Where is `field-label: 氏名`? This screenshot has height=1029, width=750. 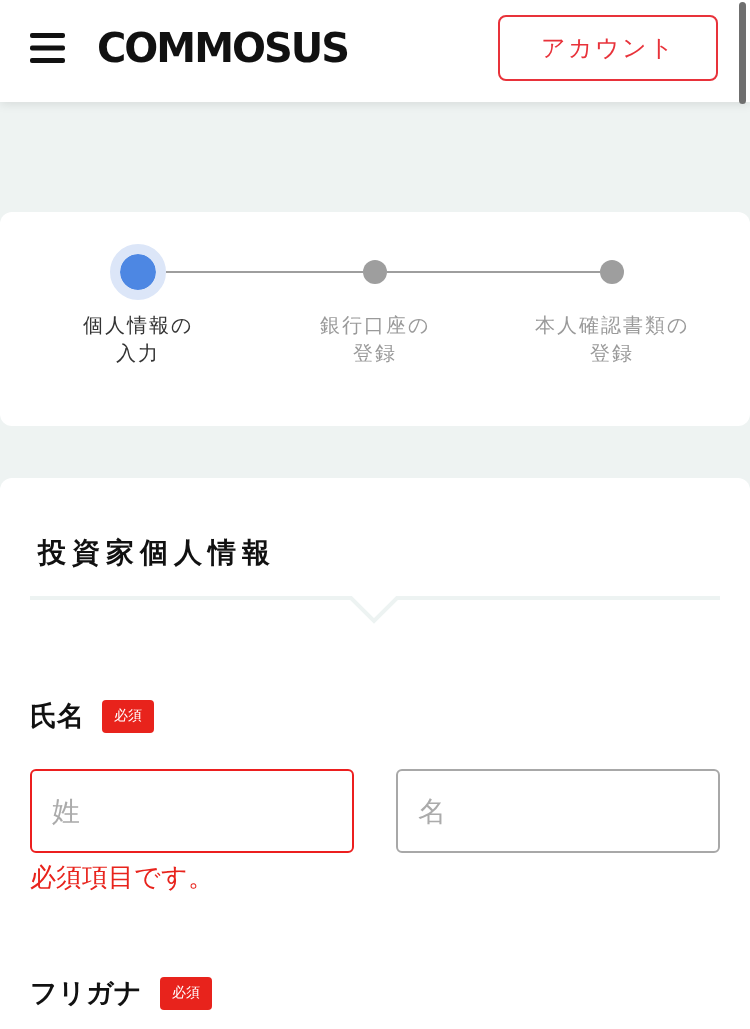
field-label: 氏名 is located at coordinates (57, 716).